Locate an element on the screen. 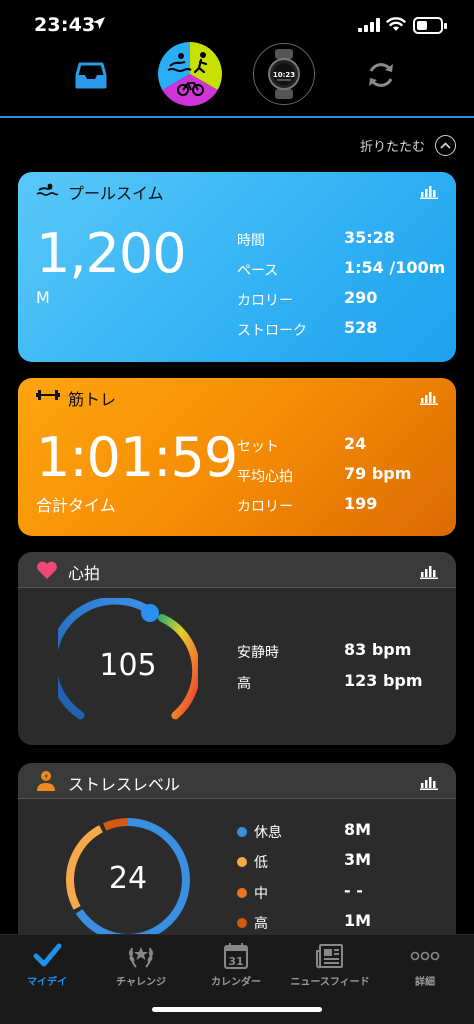 This screenshot has width=474, height=1024. top-navigation: 10:23 is located at coordinates (237, 79).